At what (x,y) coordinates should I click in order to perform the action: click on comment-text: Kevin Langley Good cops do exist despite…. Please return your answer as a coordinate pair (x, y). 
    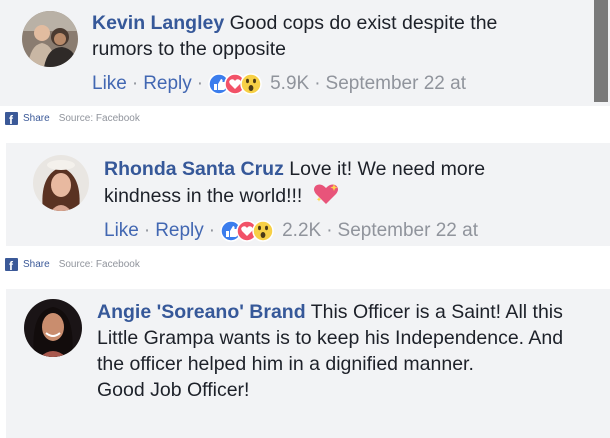
    Looking at the image, I should click on (327, 36).